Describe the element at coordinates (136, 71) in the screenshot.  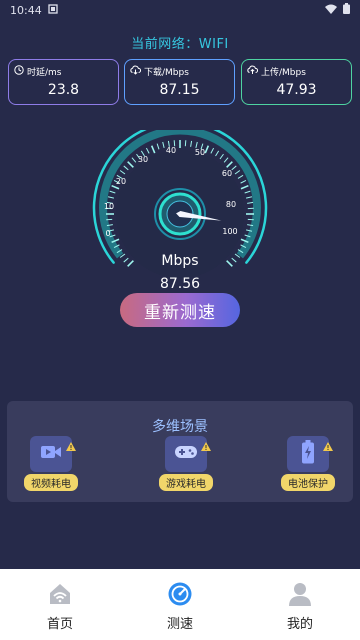
I see `cloud-download-icon` at that location.